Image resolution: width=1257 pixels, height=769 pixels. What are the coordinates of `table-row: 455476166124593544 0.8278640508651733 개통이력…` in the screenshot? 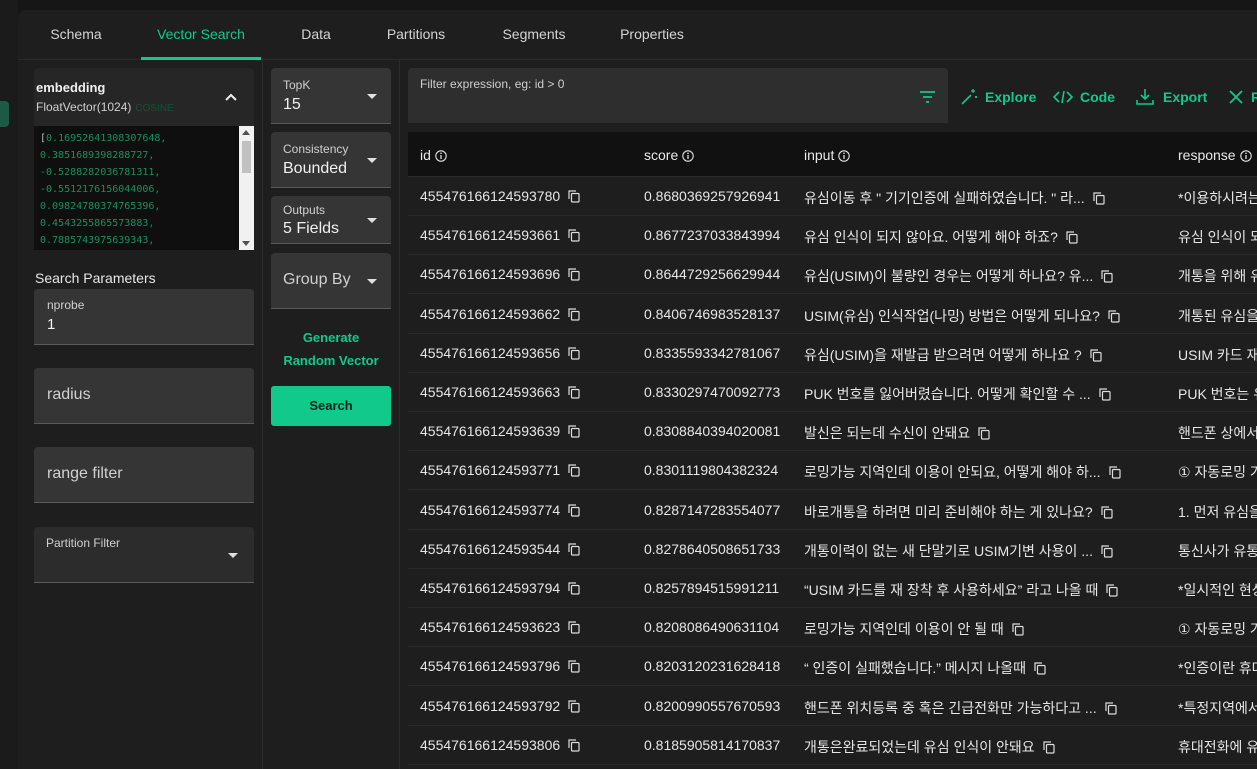 It's located at (832, 549).